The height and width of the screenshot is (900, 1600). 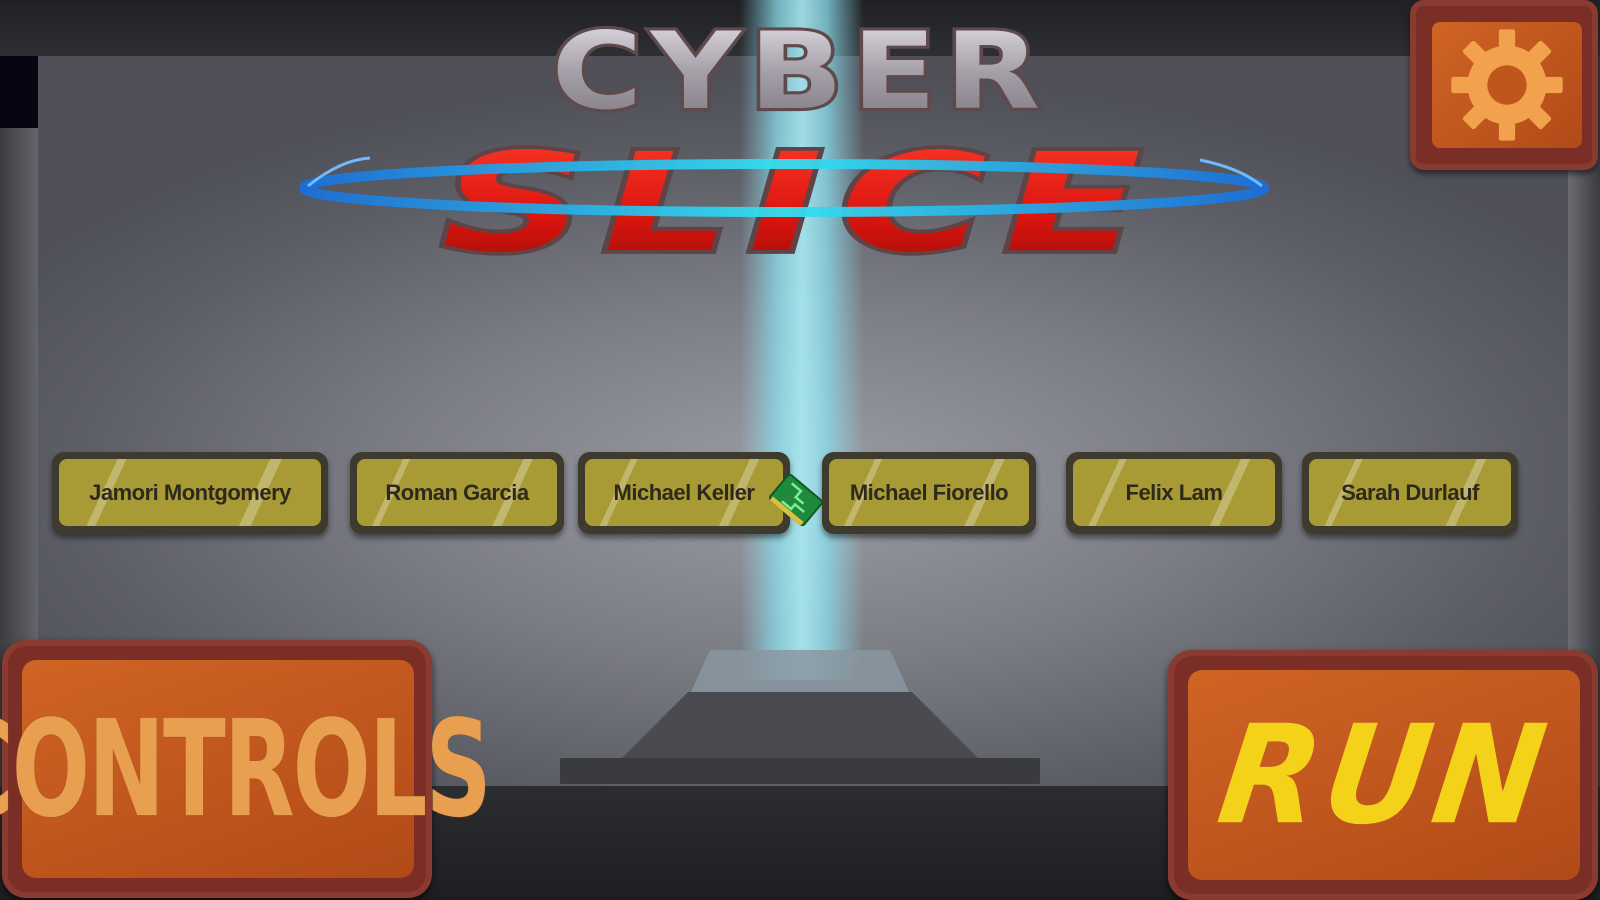 I want to click on circuit-chip-icon, so click(x=796, y=500).